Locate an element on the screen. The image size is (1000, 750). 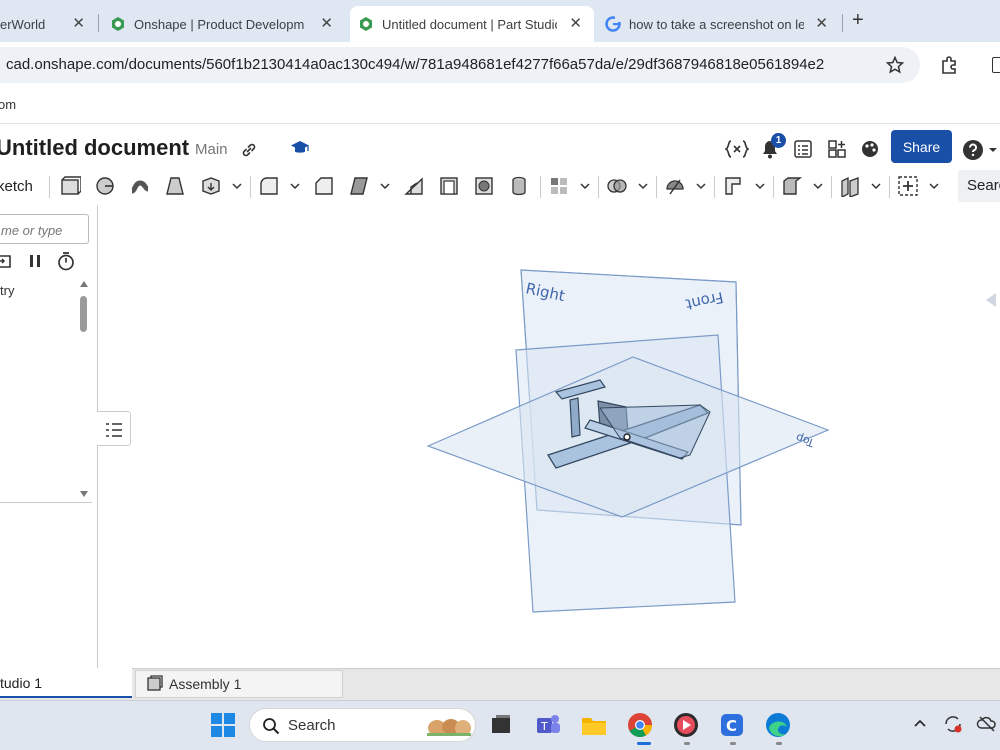
appearance-palette-icon is located at coordinates (870, 149).